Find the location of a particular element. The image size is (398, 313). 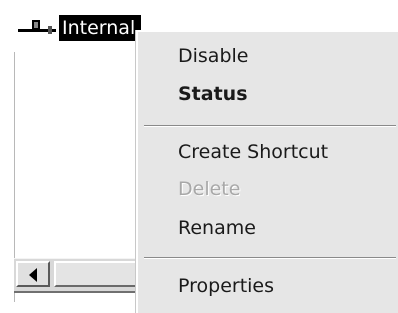

scroll-thumb is located at coordinates (99, 274).